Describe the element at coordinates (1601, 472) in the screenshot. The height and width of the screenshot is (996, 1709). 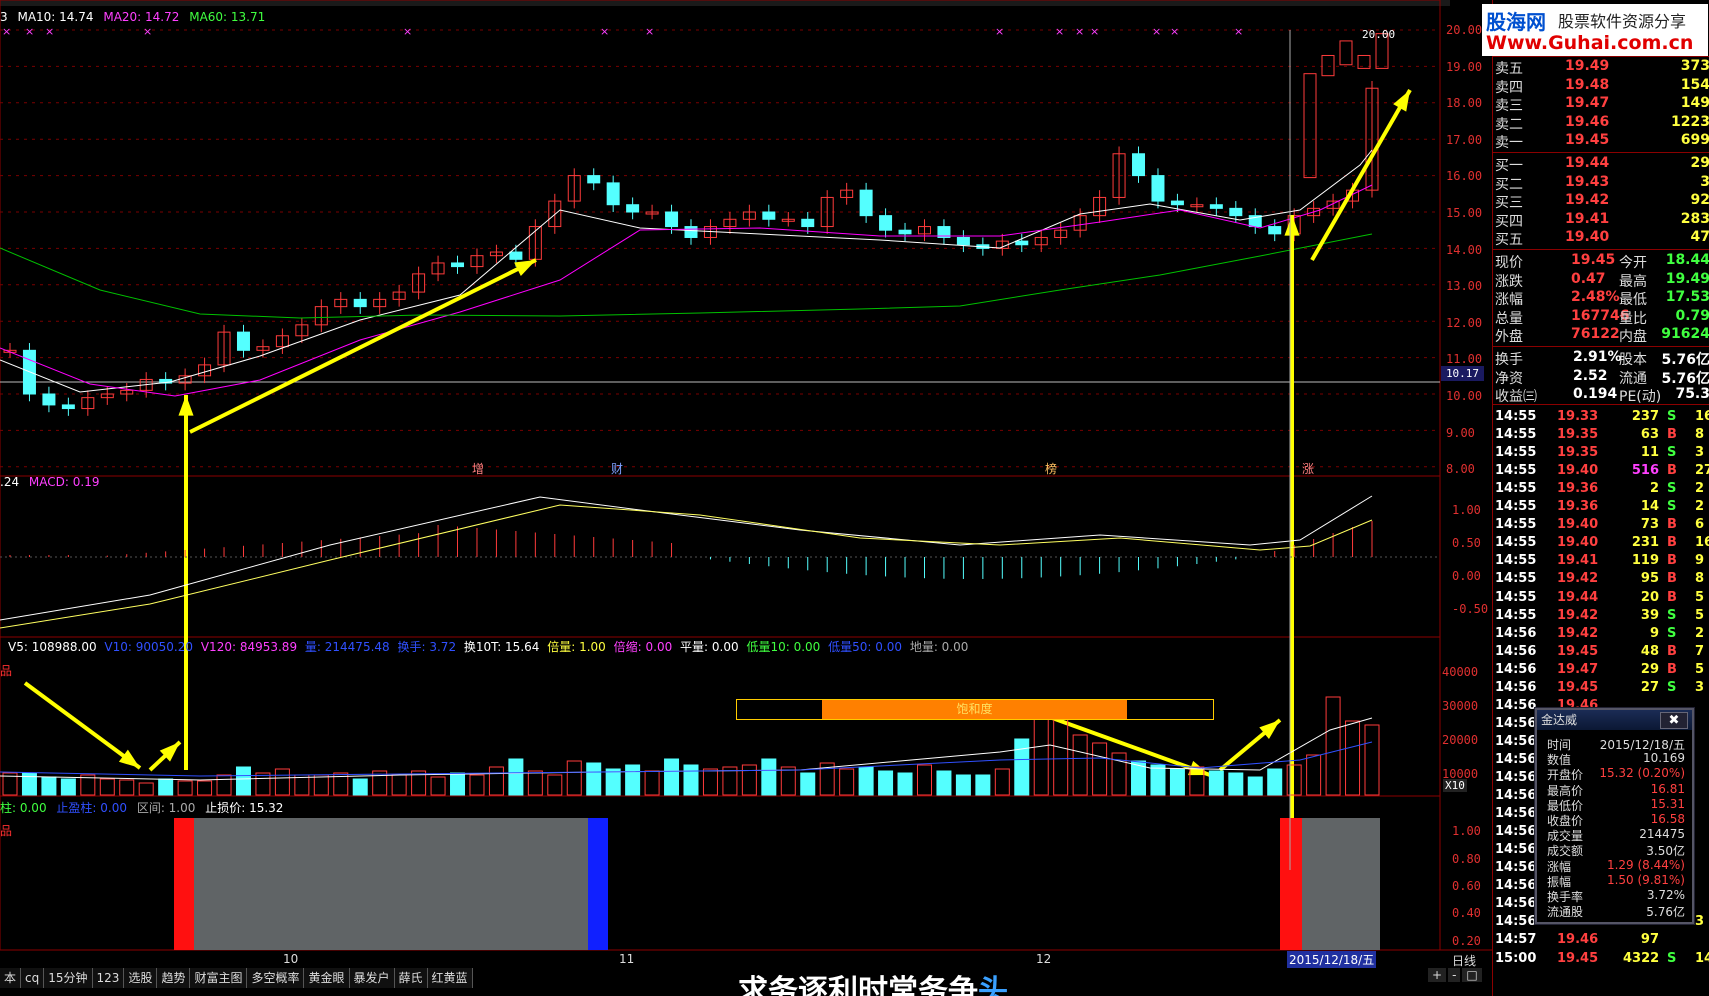
I see `tick-row: 14:55 19.40 516 B 27` at that location.